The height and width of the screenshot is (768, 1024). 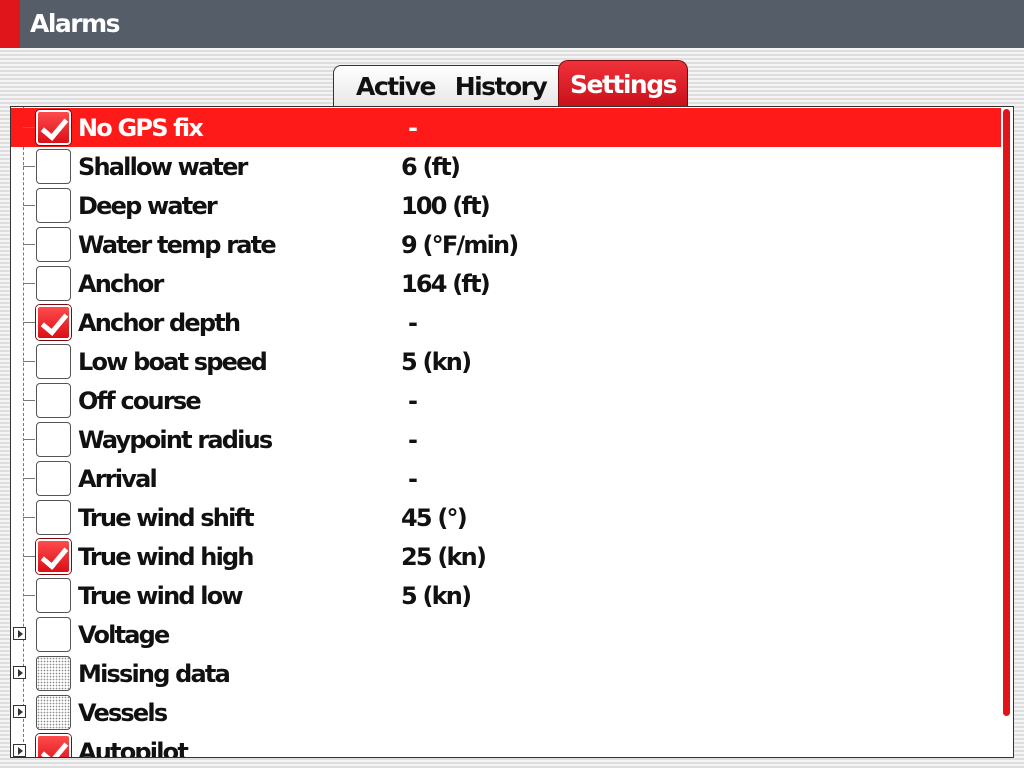 I want to click on alarm-row: Water temp rate 9 (°F/min), so click(x=506, y=244).